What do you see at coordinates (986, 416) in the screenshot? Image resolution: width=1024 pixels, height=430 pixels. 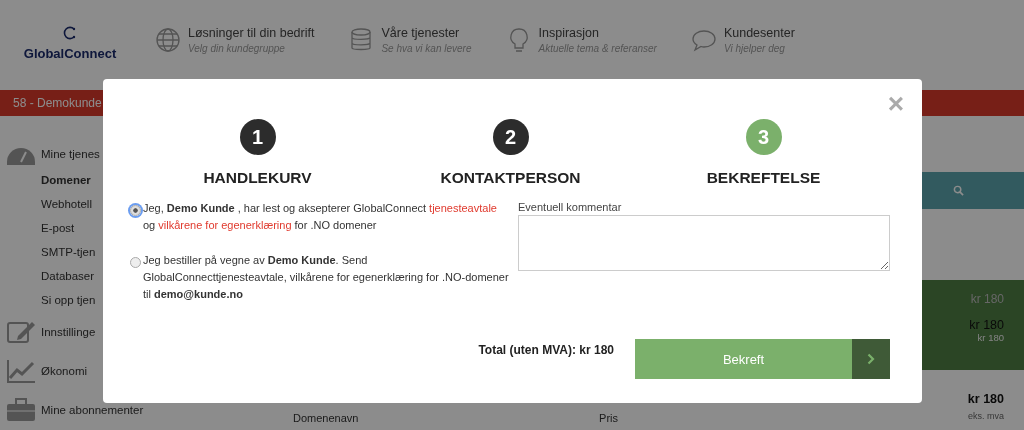 I see `total-note: eks. mva` at bounding box center [986, 416].